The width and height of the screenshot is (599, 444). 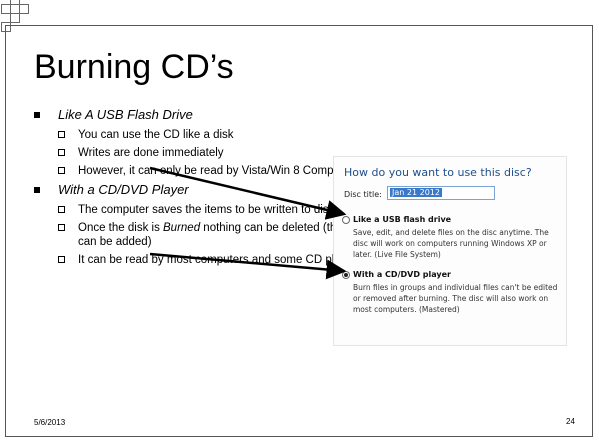 What do you see at coordinates (50, 422) in the screenshot?
I see `slide-date: 5/6/2013` at bounding box center [50, 422].